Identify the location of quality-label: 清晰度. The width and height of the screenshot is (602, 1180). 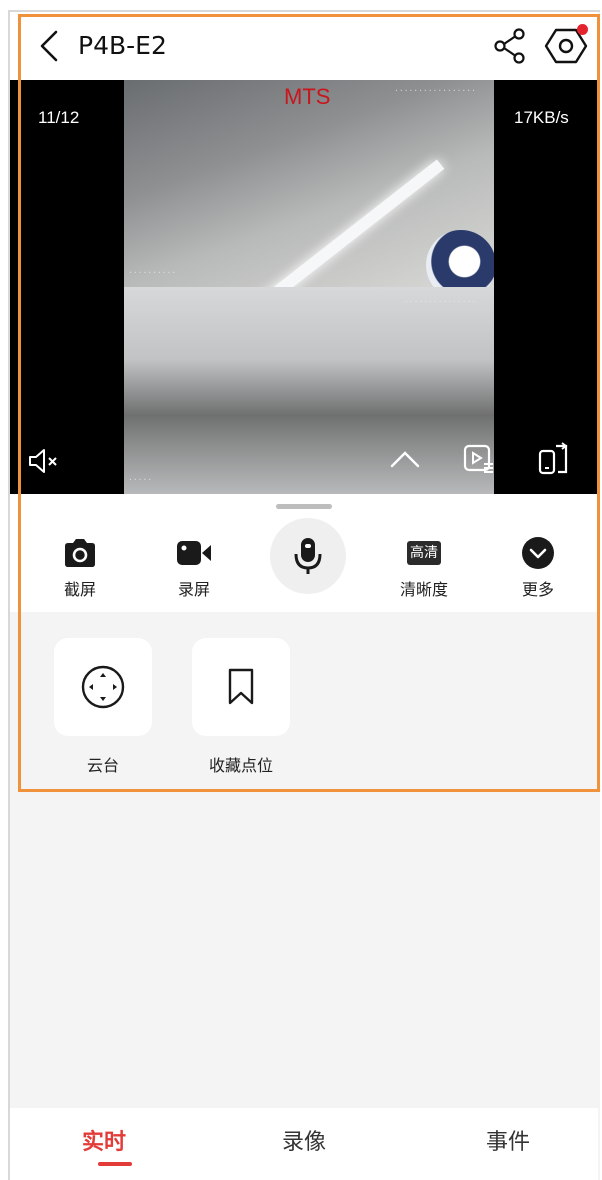
(423, 589).